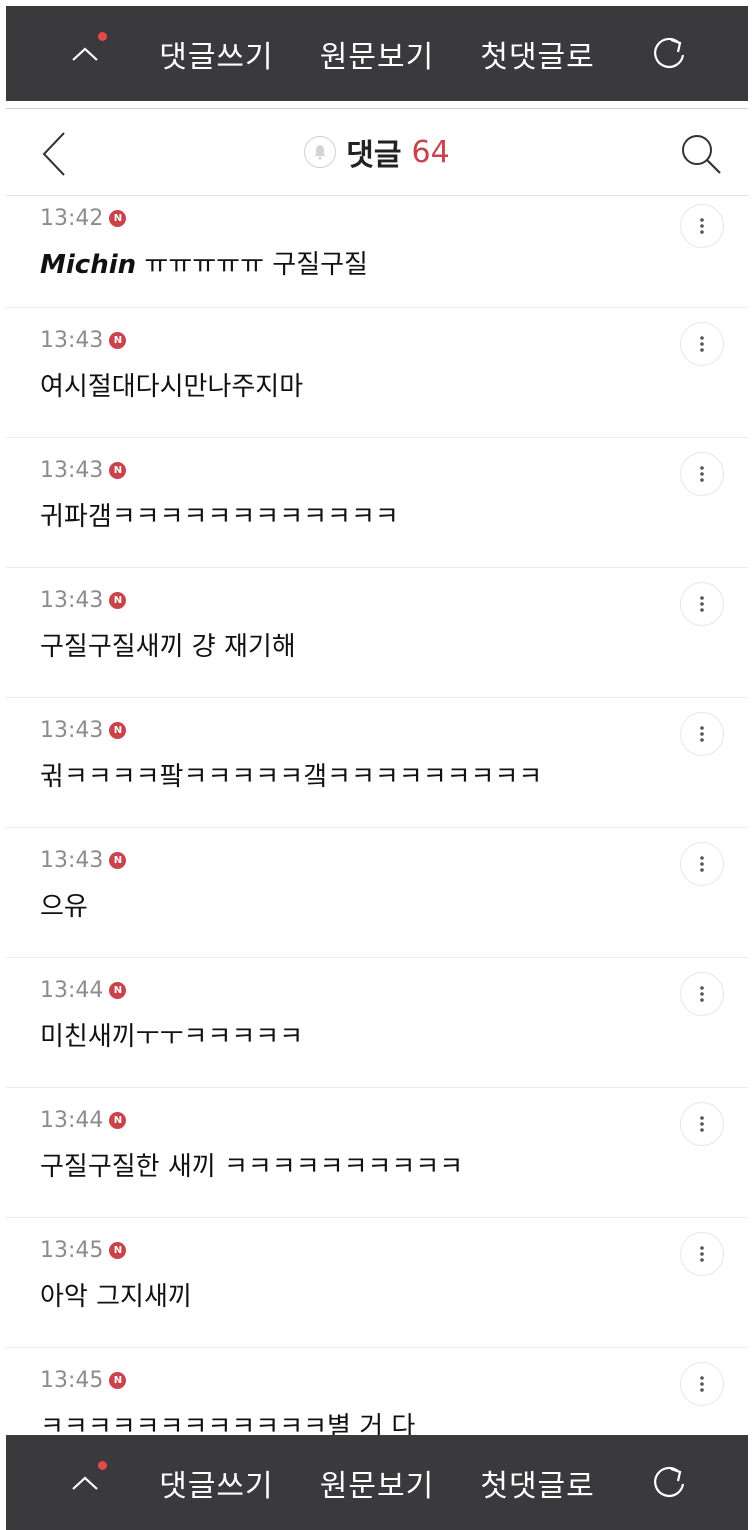  What do you see at coordinates (172, 1037) in the screenshot?
I see `comment-text: 미친새끼ㅜㅜㅋㅋㅋㅋㅋ` at bounding box center [172, 1037].